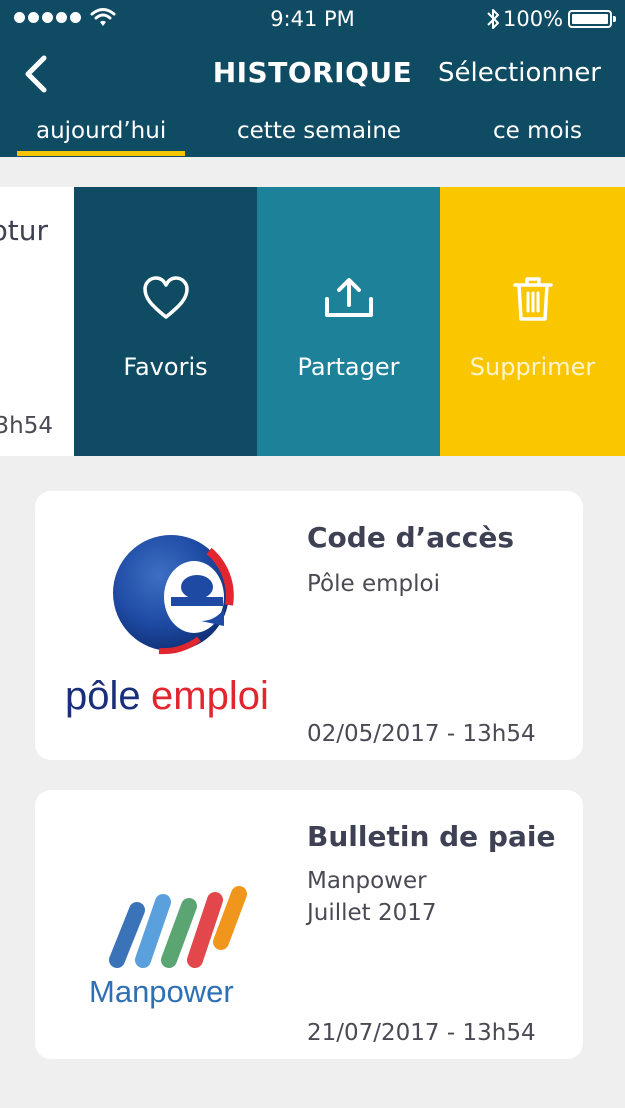  I want to click on logo-text-emploi: emploi, so click(210, 696).